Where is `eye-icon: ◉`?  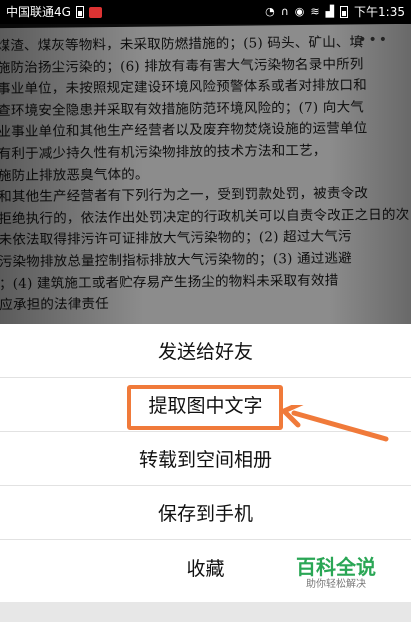
eye-icon: ◉ is located at coordinates (299, 11).